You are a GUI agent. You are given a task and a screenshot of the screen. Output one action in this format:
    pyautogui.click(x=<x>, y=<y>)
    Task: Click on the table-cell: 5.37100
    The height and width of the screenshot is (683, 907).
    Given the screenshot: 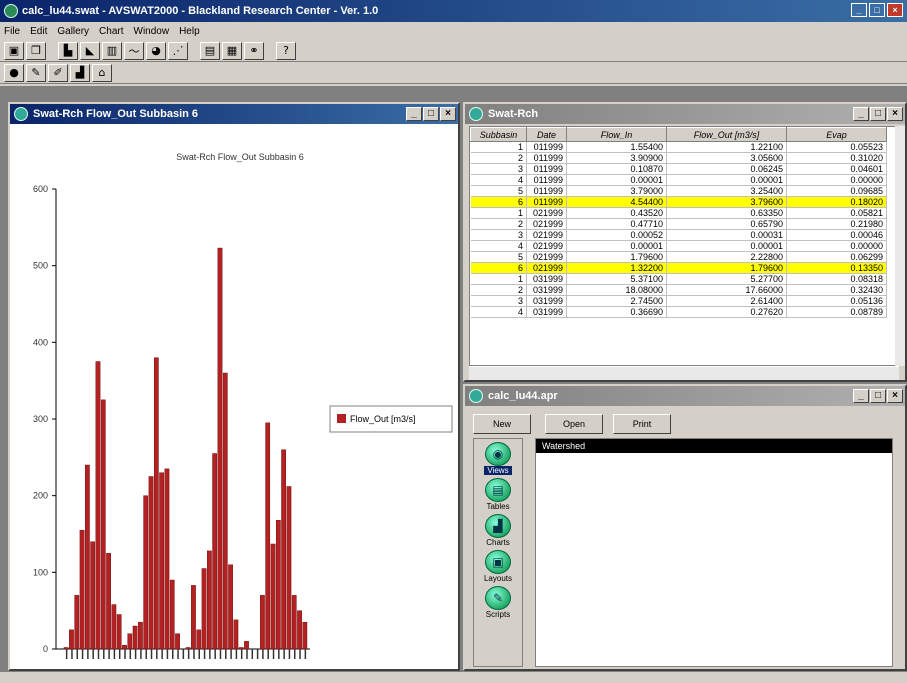 What is the action you would take?
    pyautogui.click(x=616, y=279)
    